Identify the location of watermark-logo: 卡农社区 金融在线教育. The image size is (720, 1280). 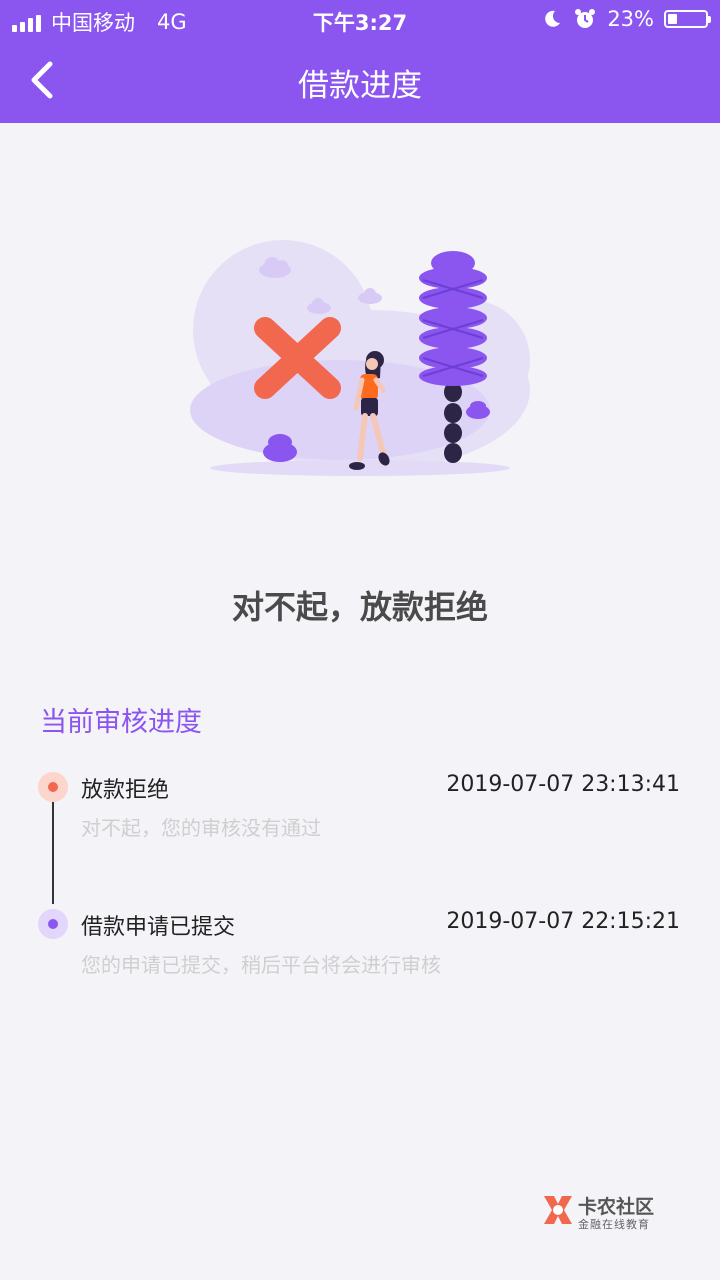
(605, 1212).